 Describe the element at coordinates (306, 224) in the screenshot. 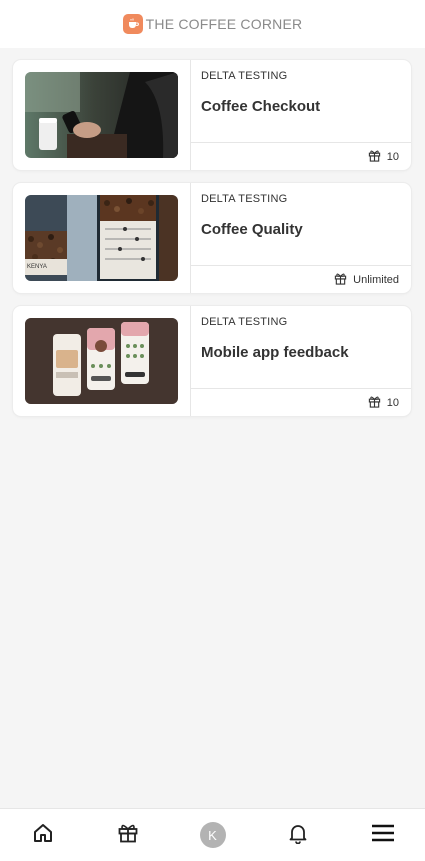

I see `card-meta: DELTA TESTING Coffee Quality` at that location.